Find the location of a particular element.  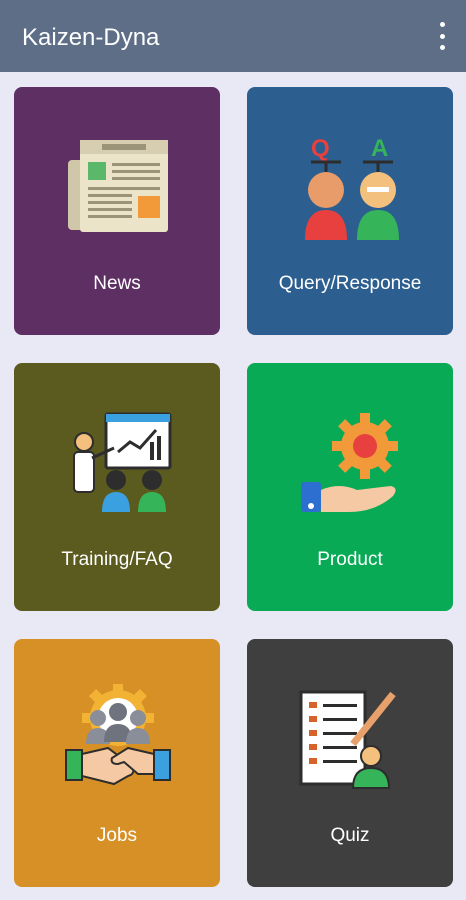

tile-label: Quiz is located at coordinates (350, 835).